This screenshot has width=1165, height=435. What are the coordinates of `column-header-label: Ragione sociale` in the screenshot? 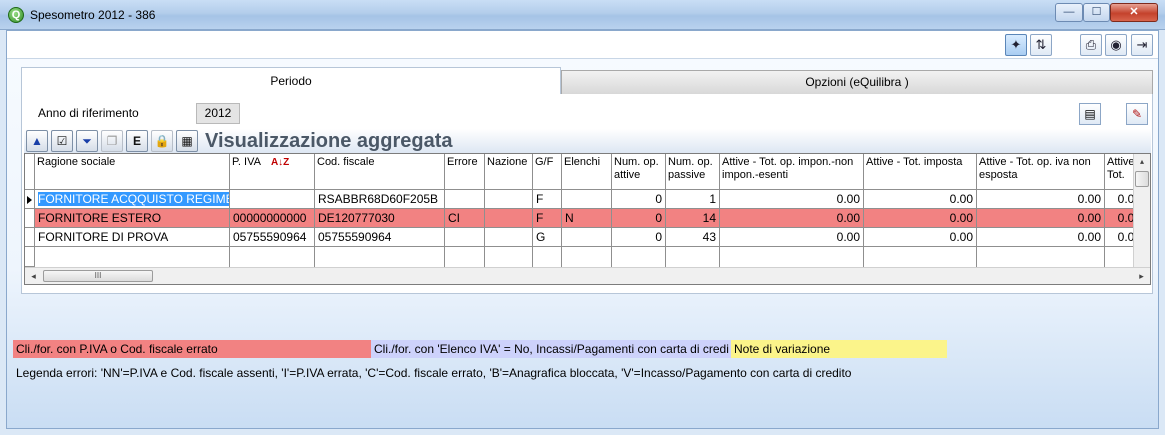 It's located at (76, 162).